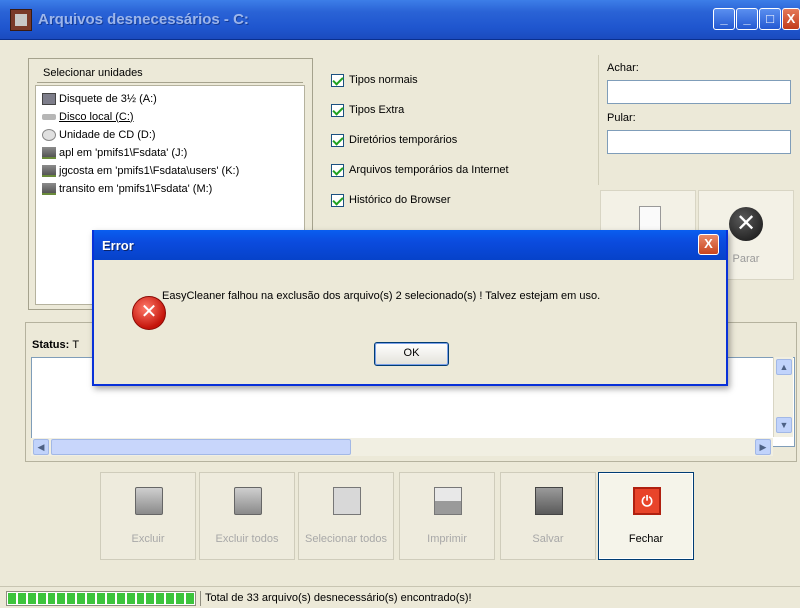  I want to click on drives-header-label: Selecionar unidades, so click(93, 73).